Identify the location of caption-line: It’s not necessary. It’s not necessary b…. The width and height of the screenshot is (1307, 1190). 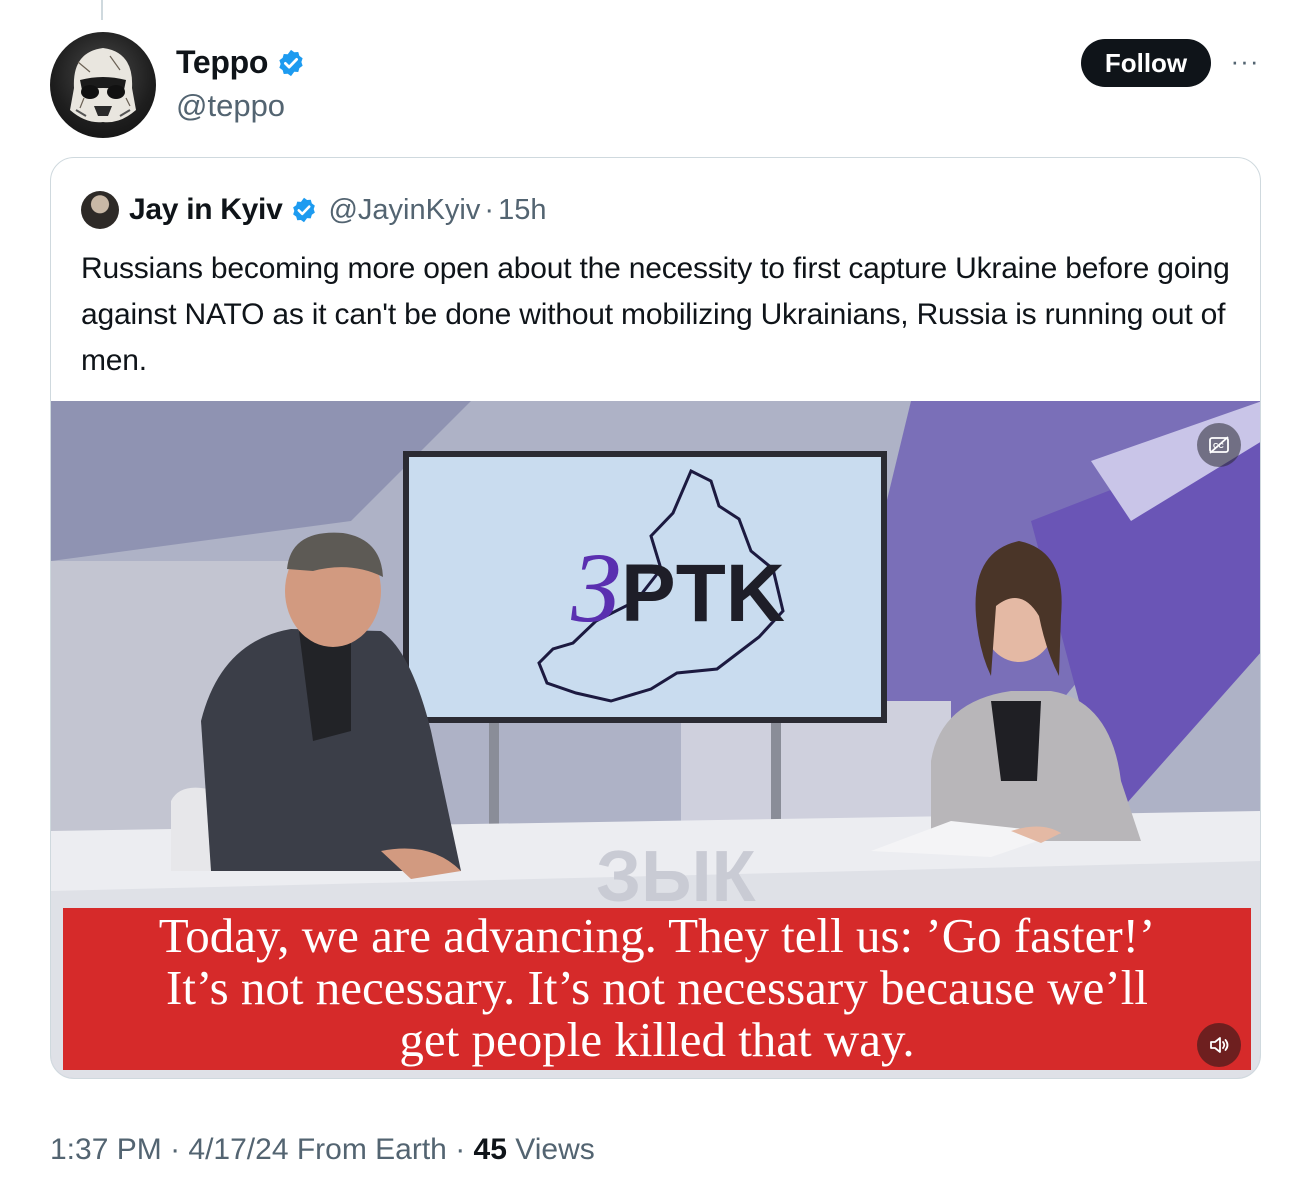
(657, 987).